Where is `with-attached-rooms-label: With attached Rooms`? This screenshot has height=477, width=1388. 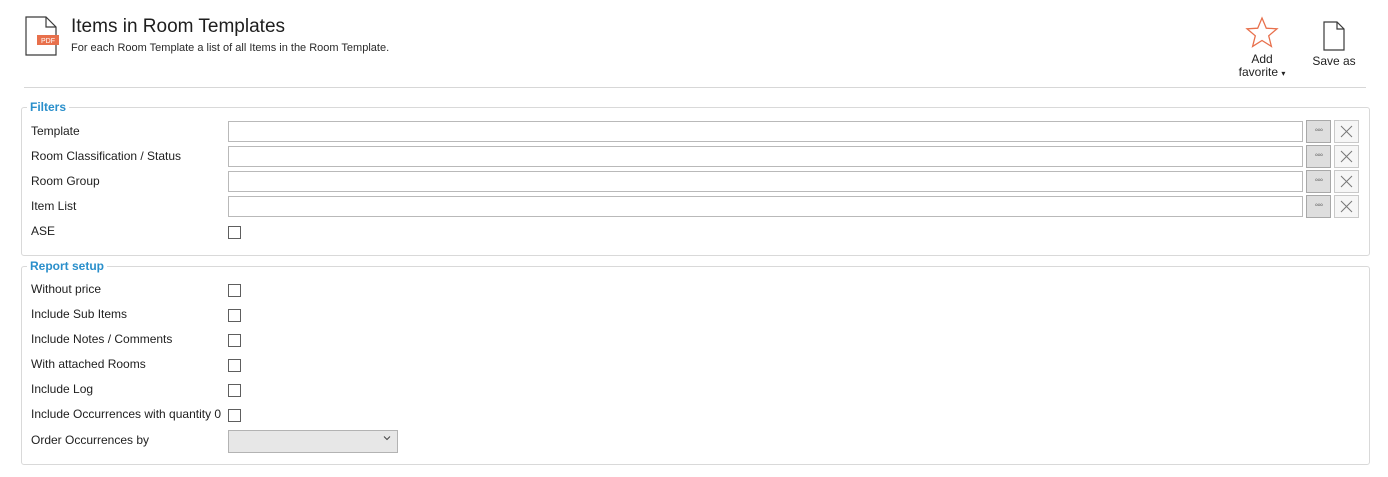
with-attached-rooms-label: With attached Rooms is located at coordinates (88, 364).